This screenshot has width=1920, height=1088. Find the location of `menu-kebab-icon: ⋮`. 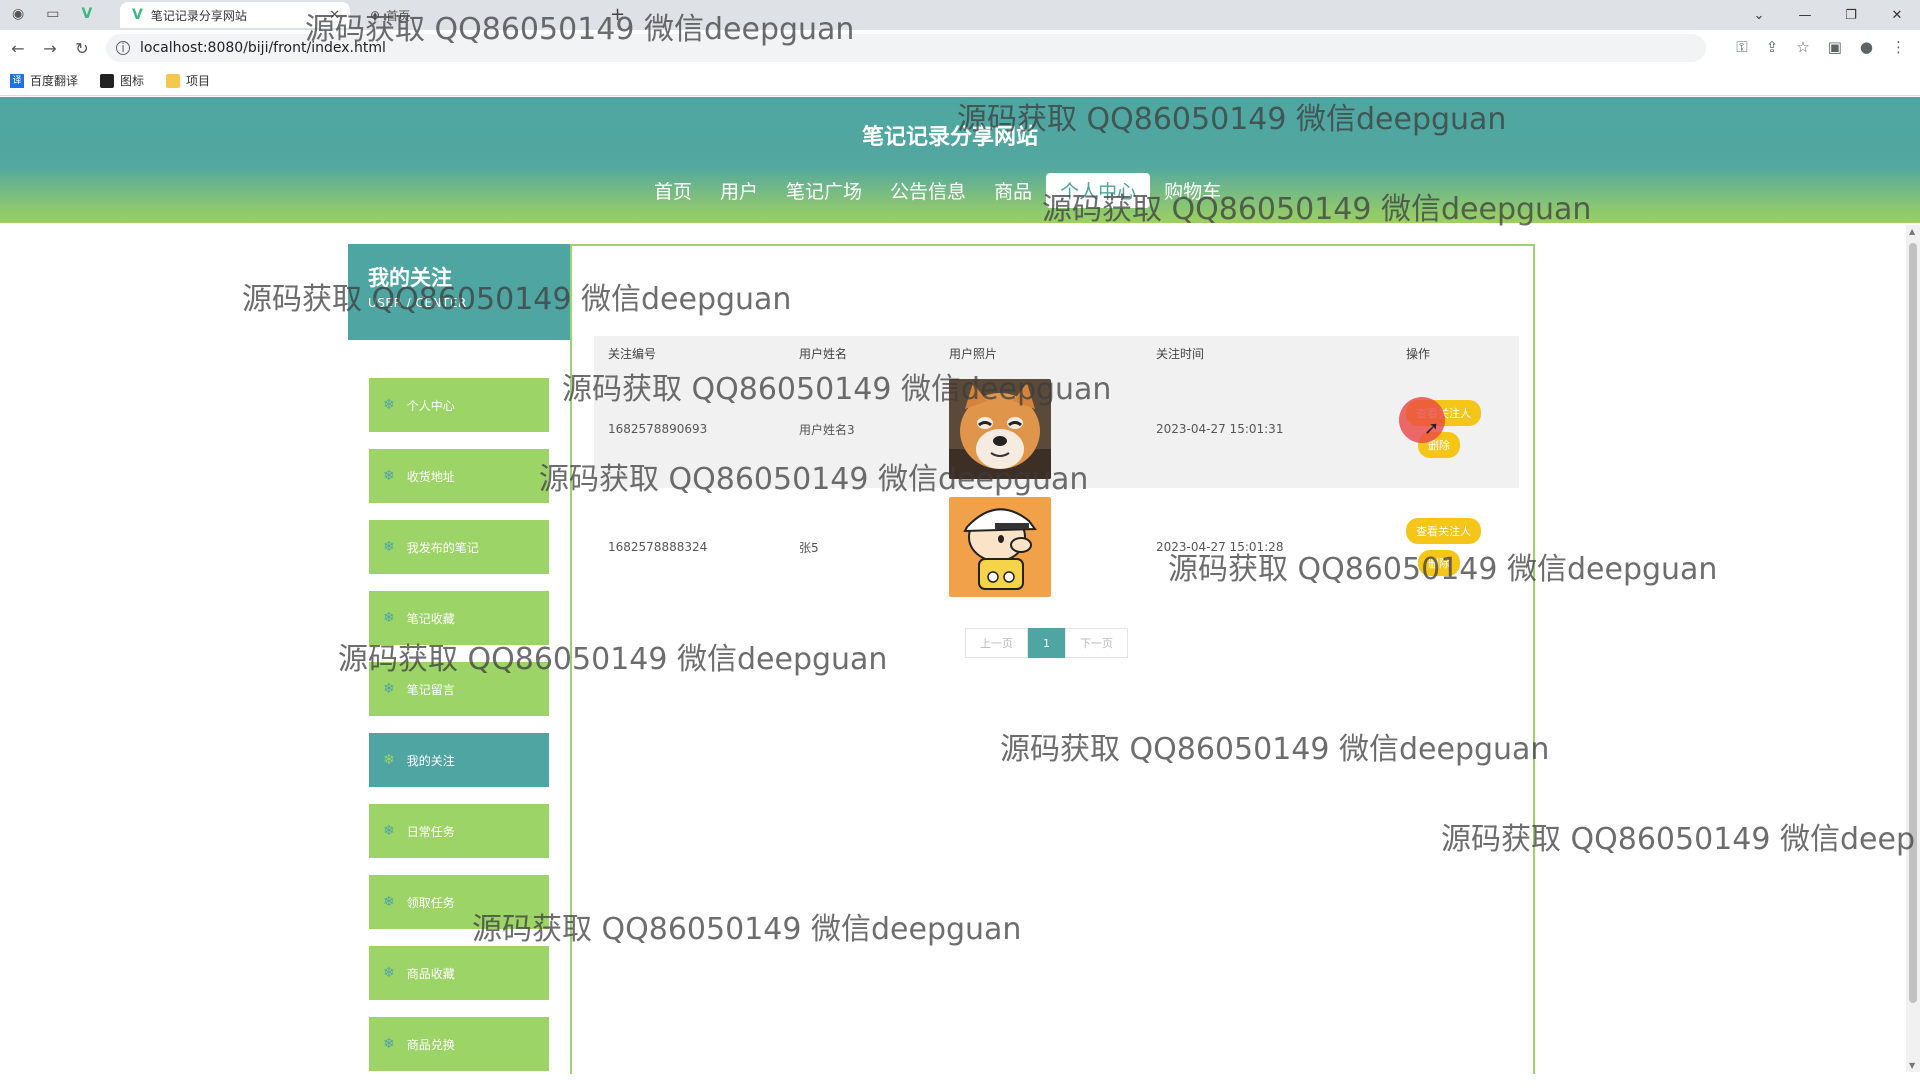

menu-kebab-icon: ⋮ is located at coordinates (1898, 47).